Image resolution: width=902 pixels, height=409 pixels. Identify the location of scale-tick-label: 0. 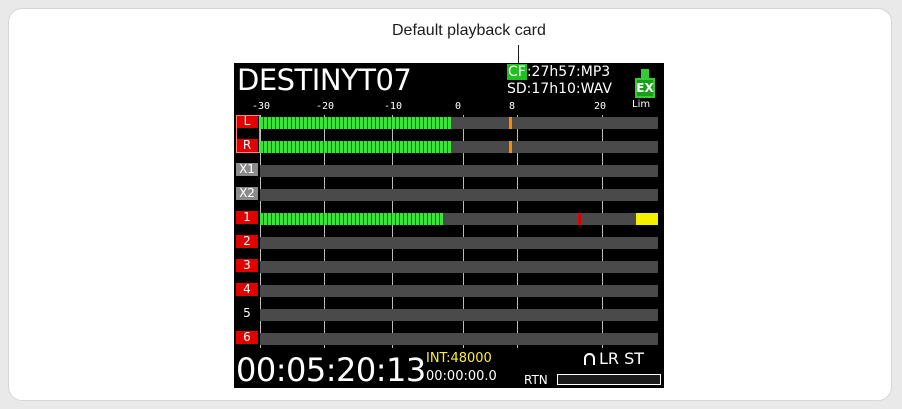
(458, 106).